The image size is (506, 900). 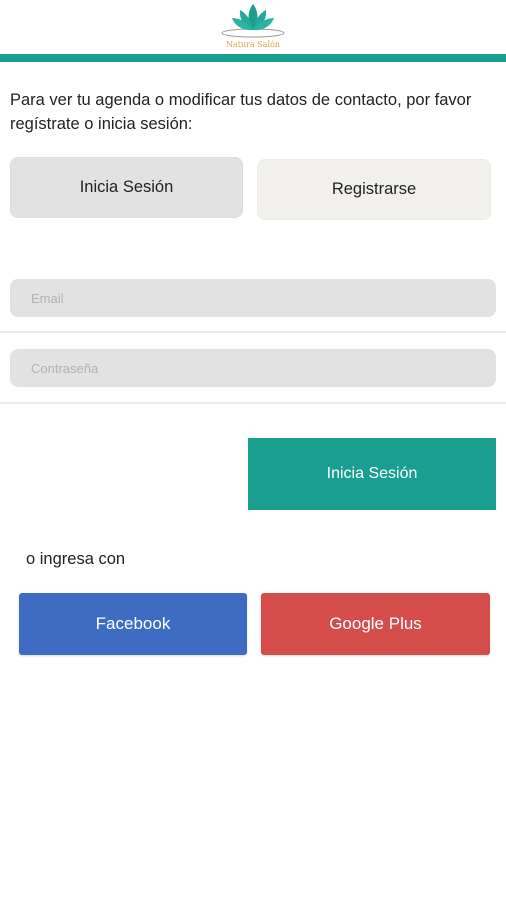 I want to click on brand-name: Natura Salón, so click(x=253, y=44).